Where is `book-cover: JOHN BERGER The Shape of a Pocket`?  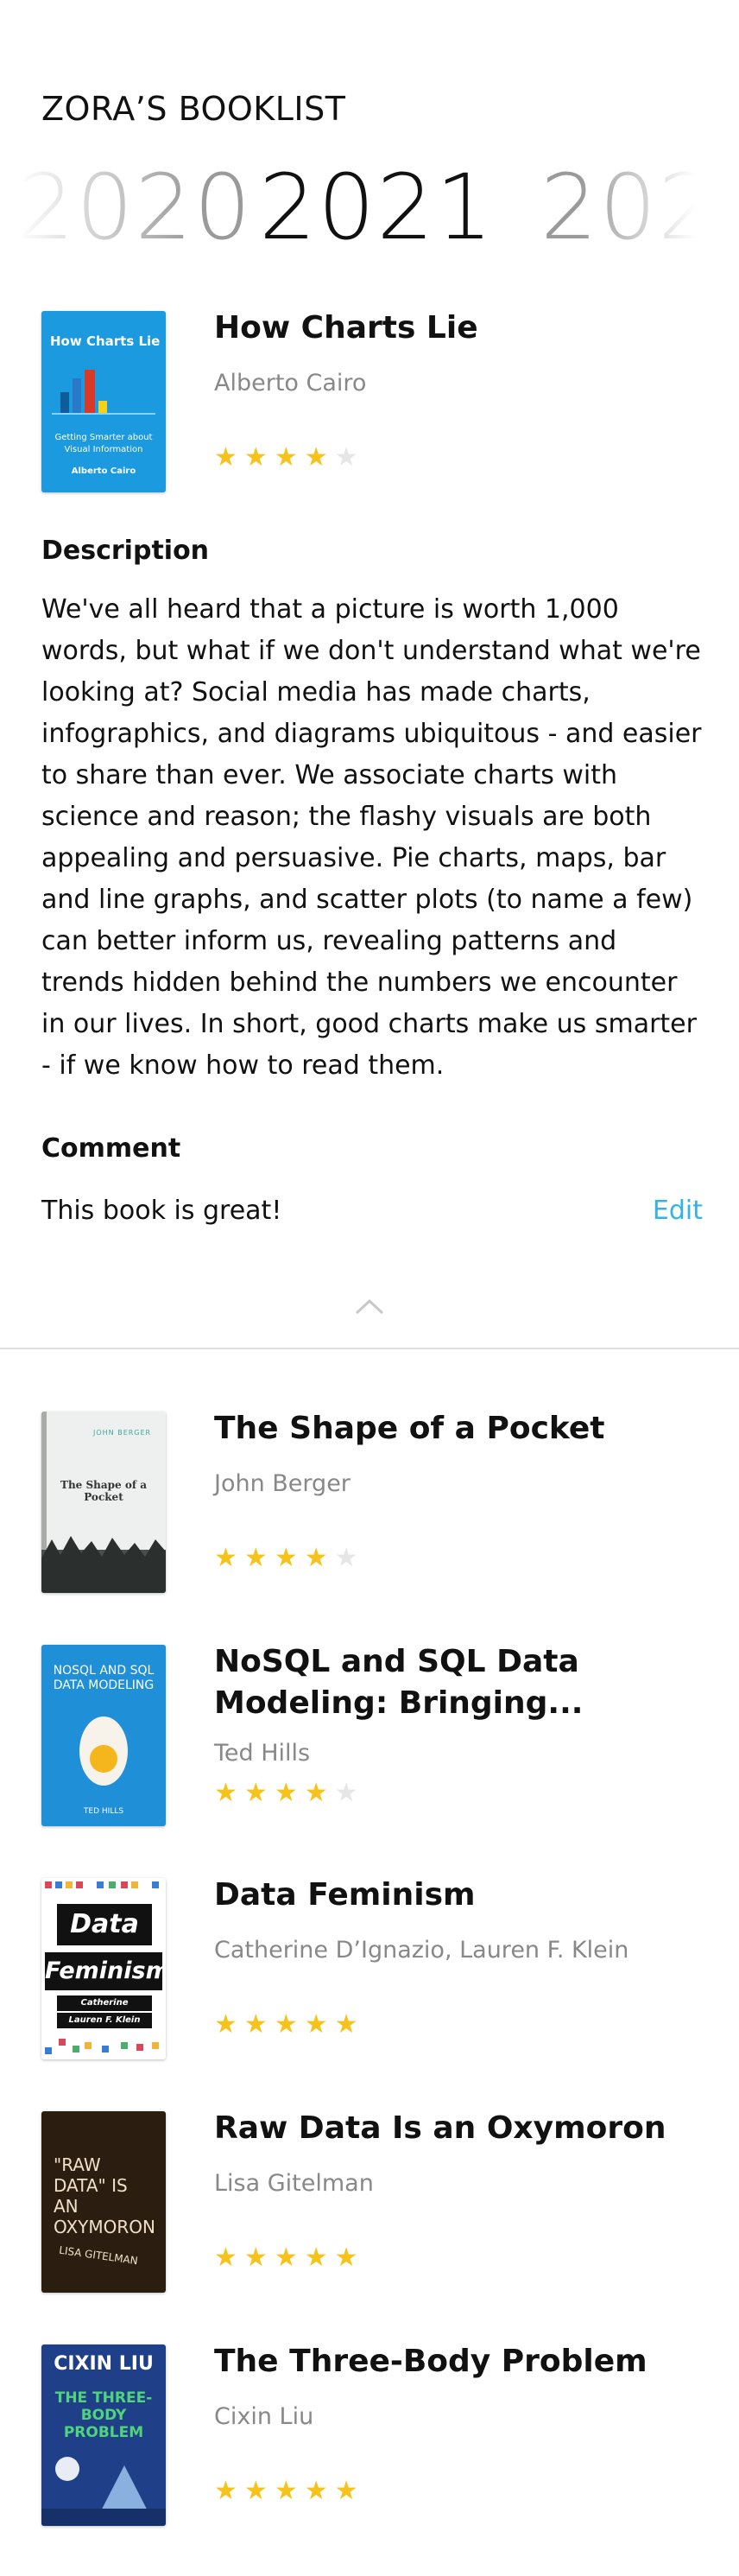
book-cover: JOHN BERGER The Shape of a Pocket is located at coordinates (103, 1502).